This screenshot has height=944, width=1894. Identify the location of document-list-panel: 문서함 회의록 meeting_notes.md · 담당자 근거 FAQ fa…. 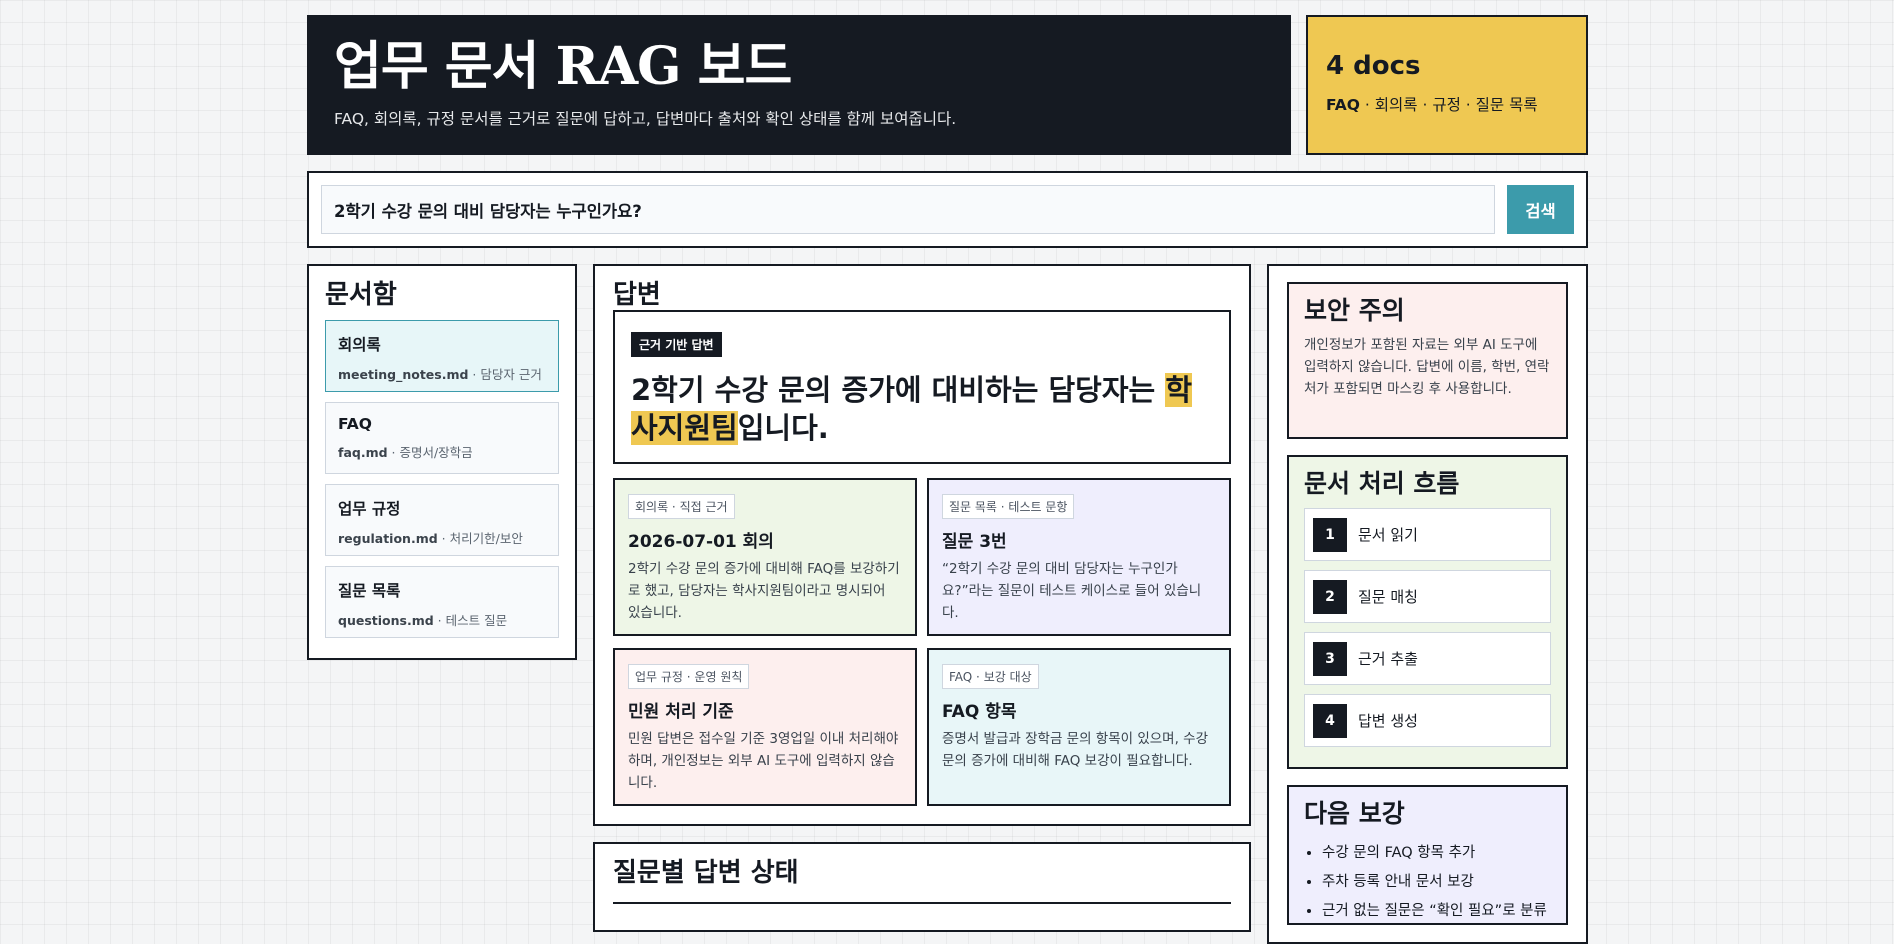
(442, 462).